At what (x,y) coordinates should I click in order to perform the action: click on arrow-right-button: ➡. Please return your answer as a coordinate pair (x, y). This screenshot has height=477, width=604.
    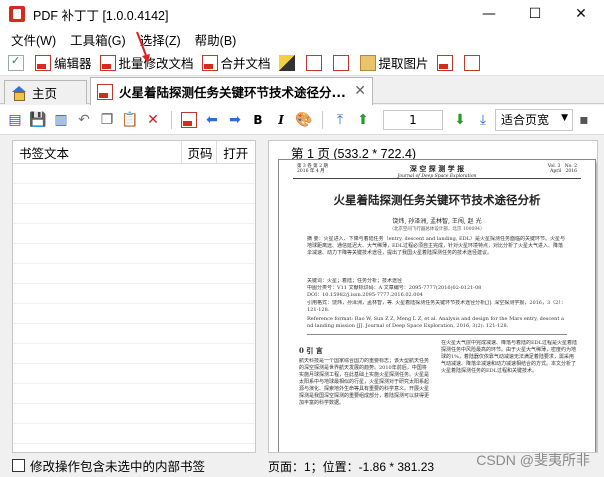
    Looking at the image, I should click on (235, 120).